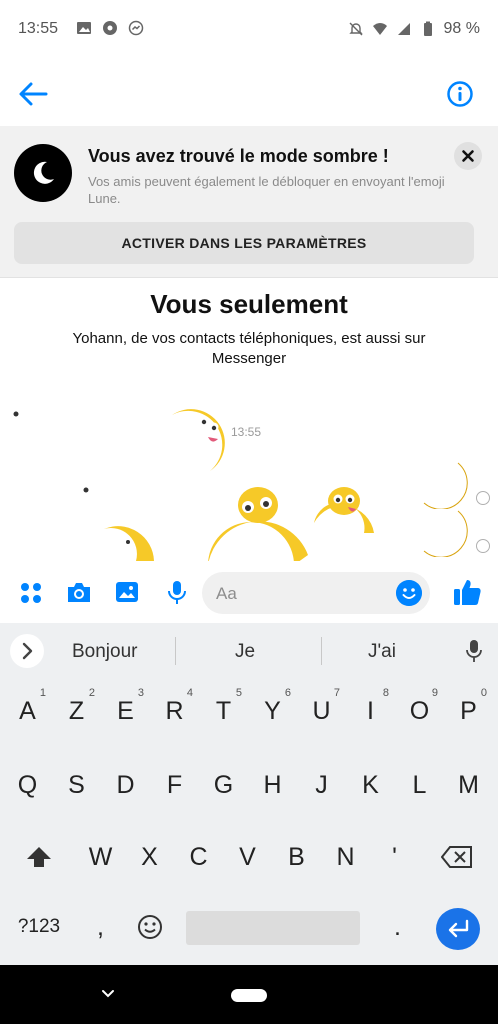  Describe the element at coordinates (100, 927) in the screenshot. I see `comma-key: ,` at that location.